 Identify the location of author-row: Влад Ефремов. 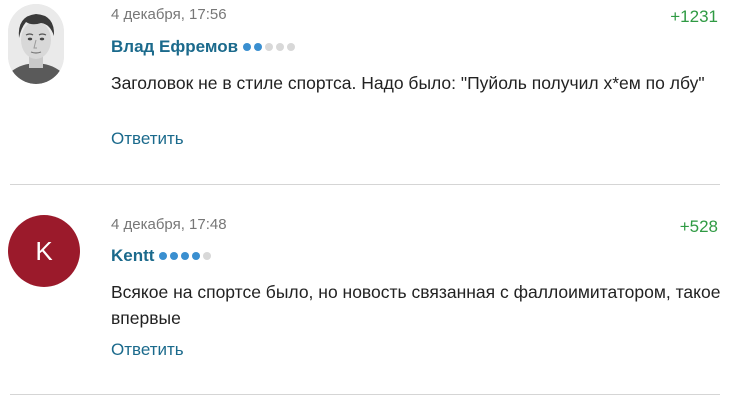
(204, 47).